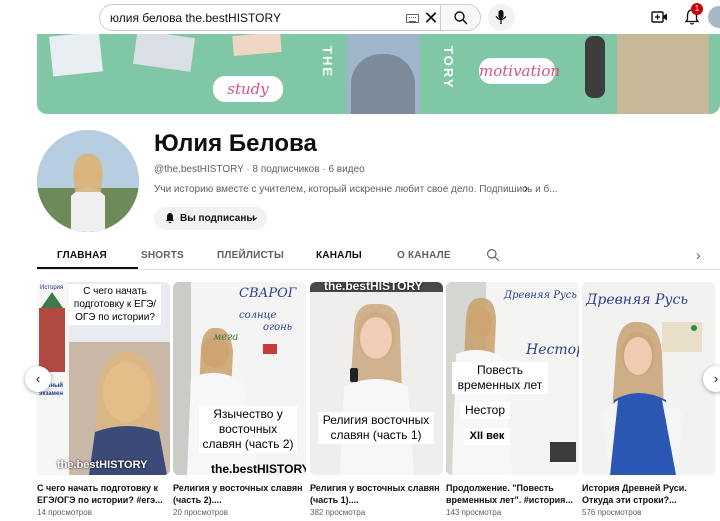 Image resolution: width=720 pixels, height=521 pixels. I want to click on video-thumbnail: Древняя Русь, so click(648, 378).